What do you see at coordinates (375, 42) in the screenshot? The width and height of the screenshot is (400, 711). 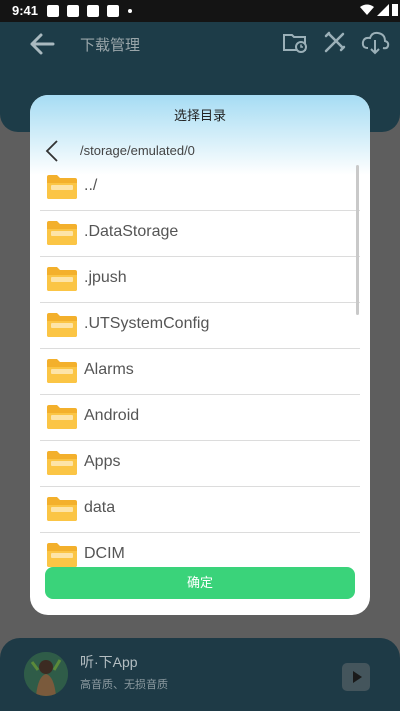 I see `cloud-download-icon` at bounding box center [375, 42].